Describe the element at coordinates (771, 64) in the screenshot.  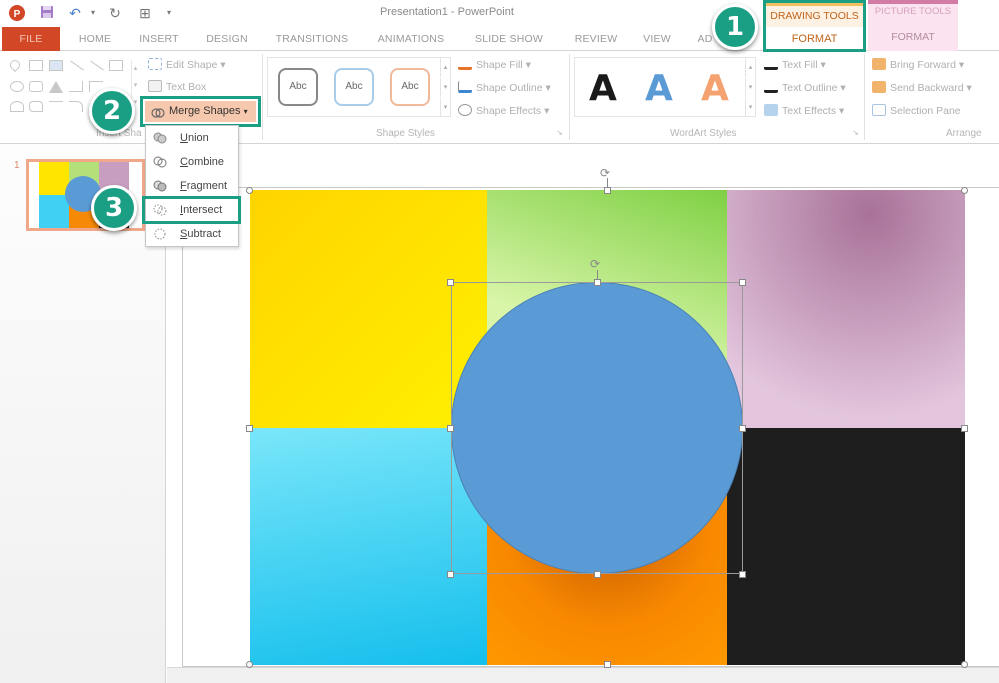
I see `text-fill-icon` at that location.